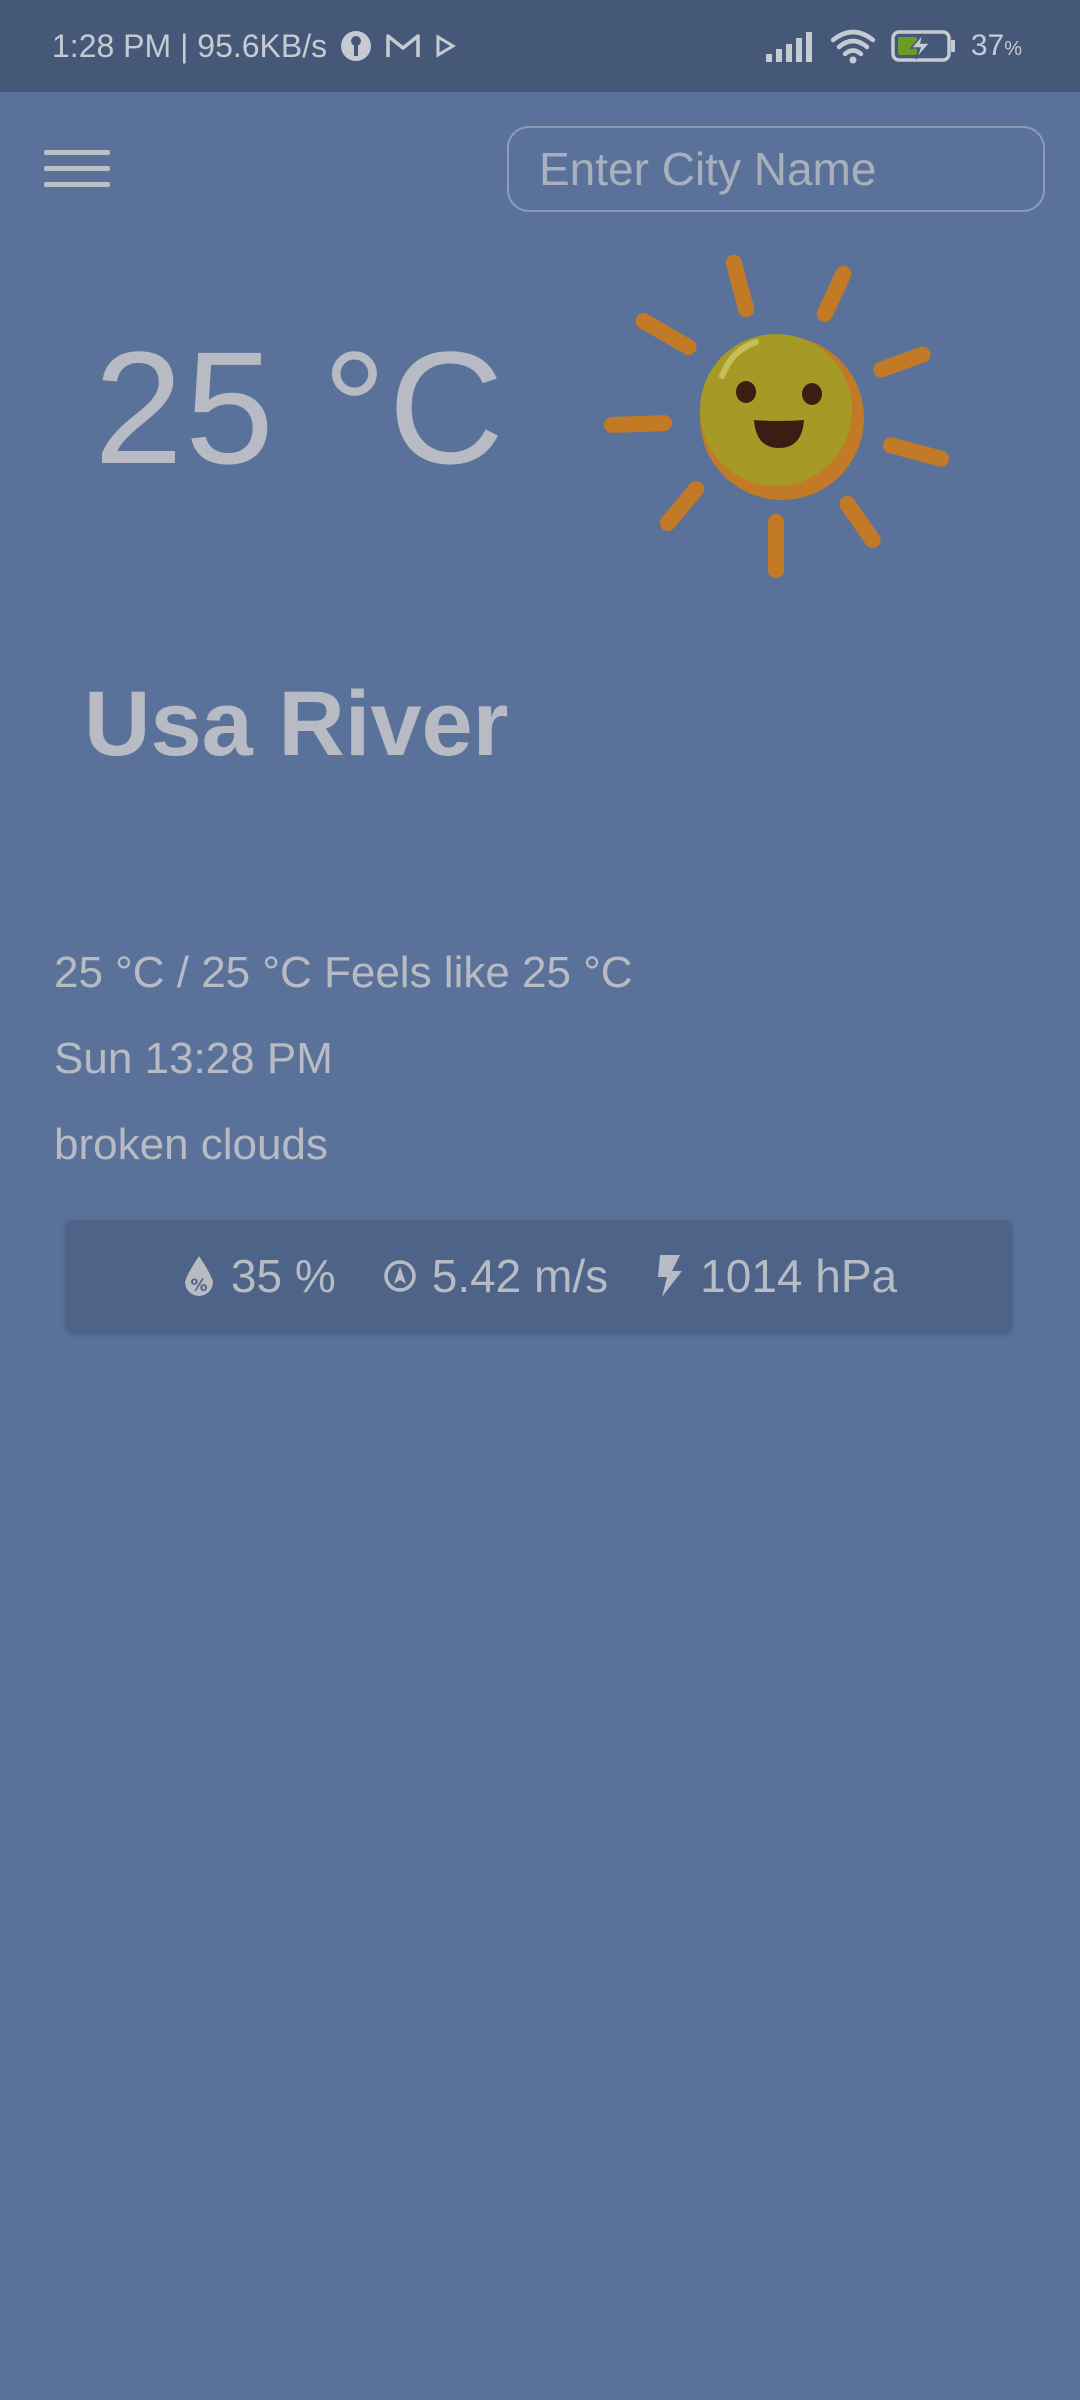 This screenshot has height=2400, width=1080. What do you see at coordinates (924, 46) in the screenshot?
I see `battery-charging-icon` at bounding box center [924, 46].